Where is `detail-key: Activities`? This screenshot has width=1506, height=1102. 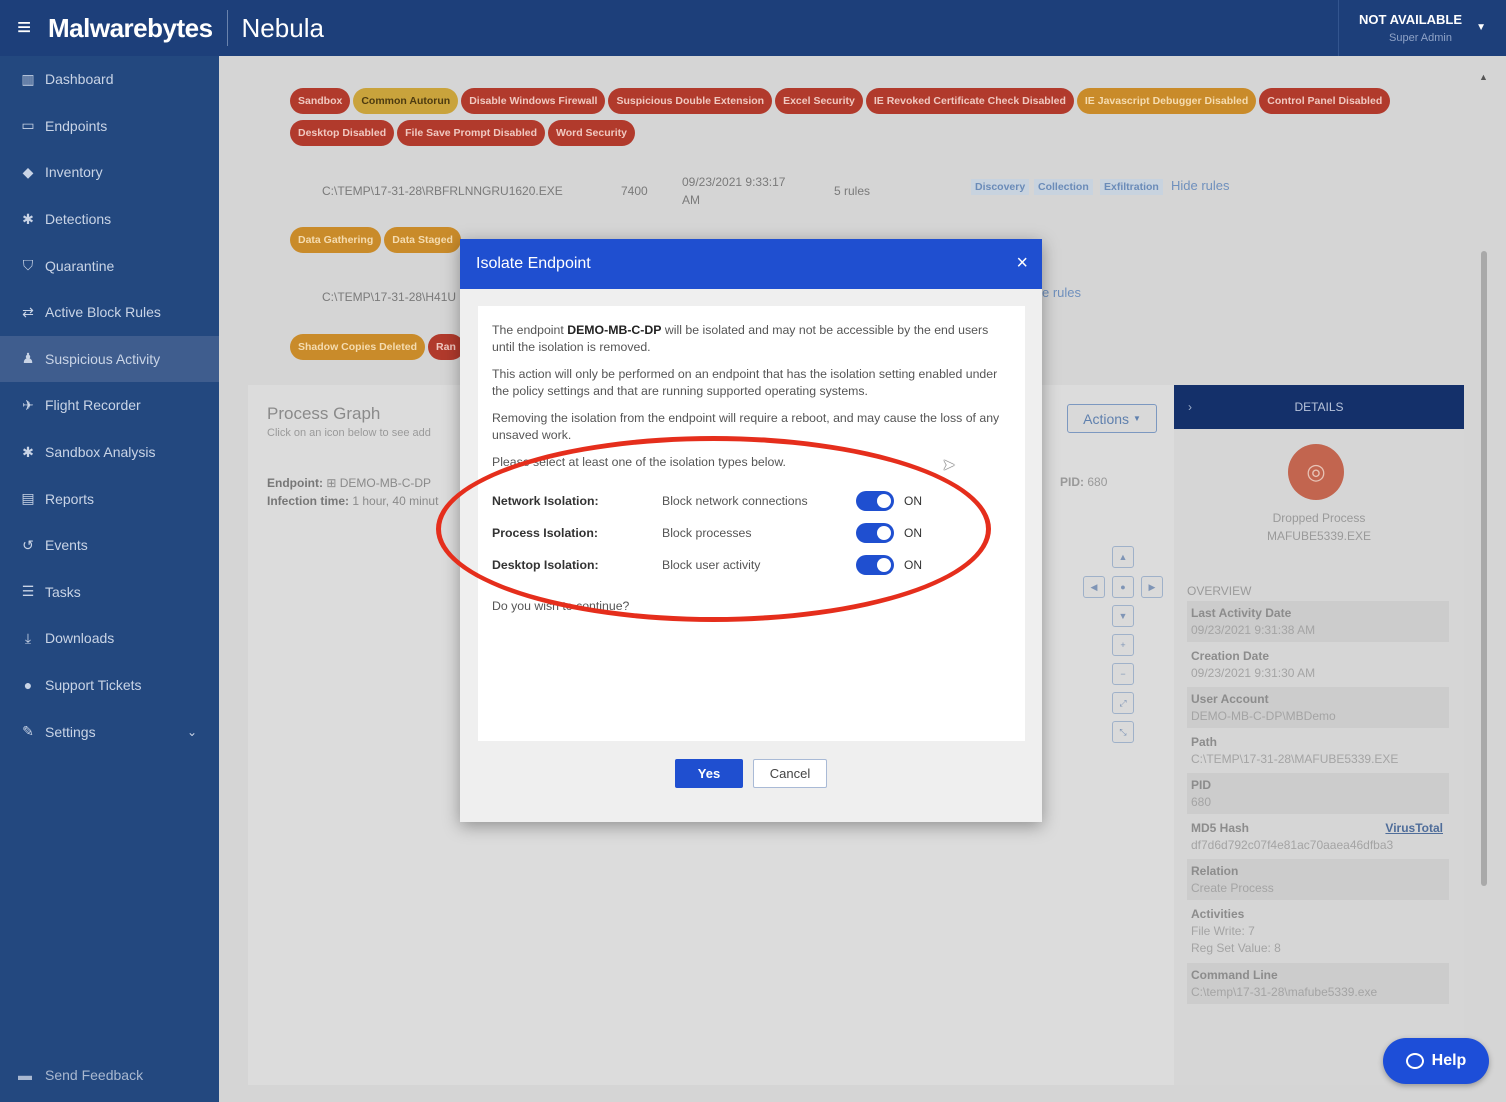
detail-key: Activities is located at coordinates (1218, 914).